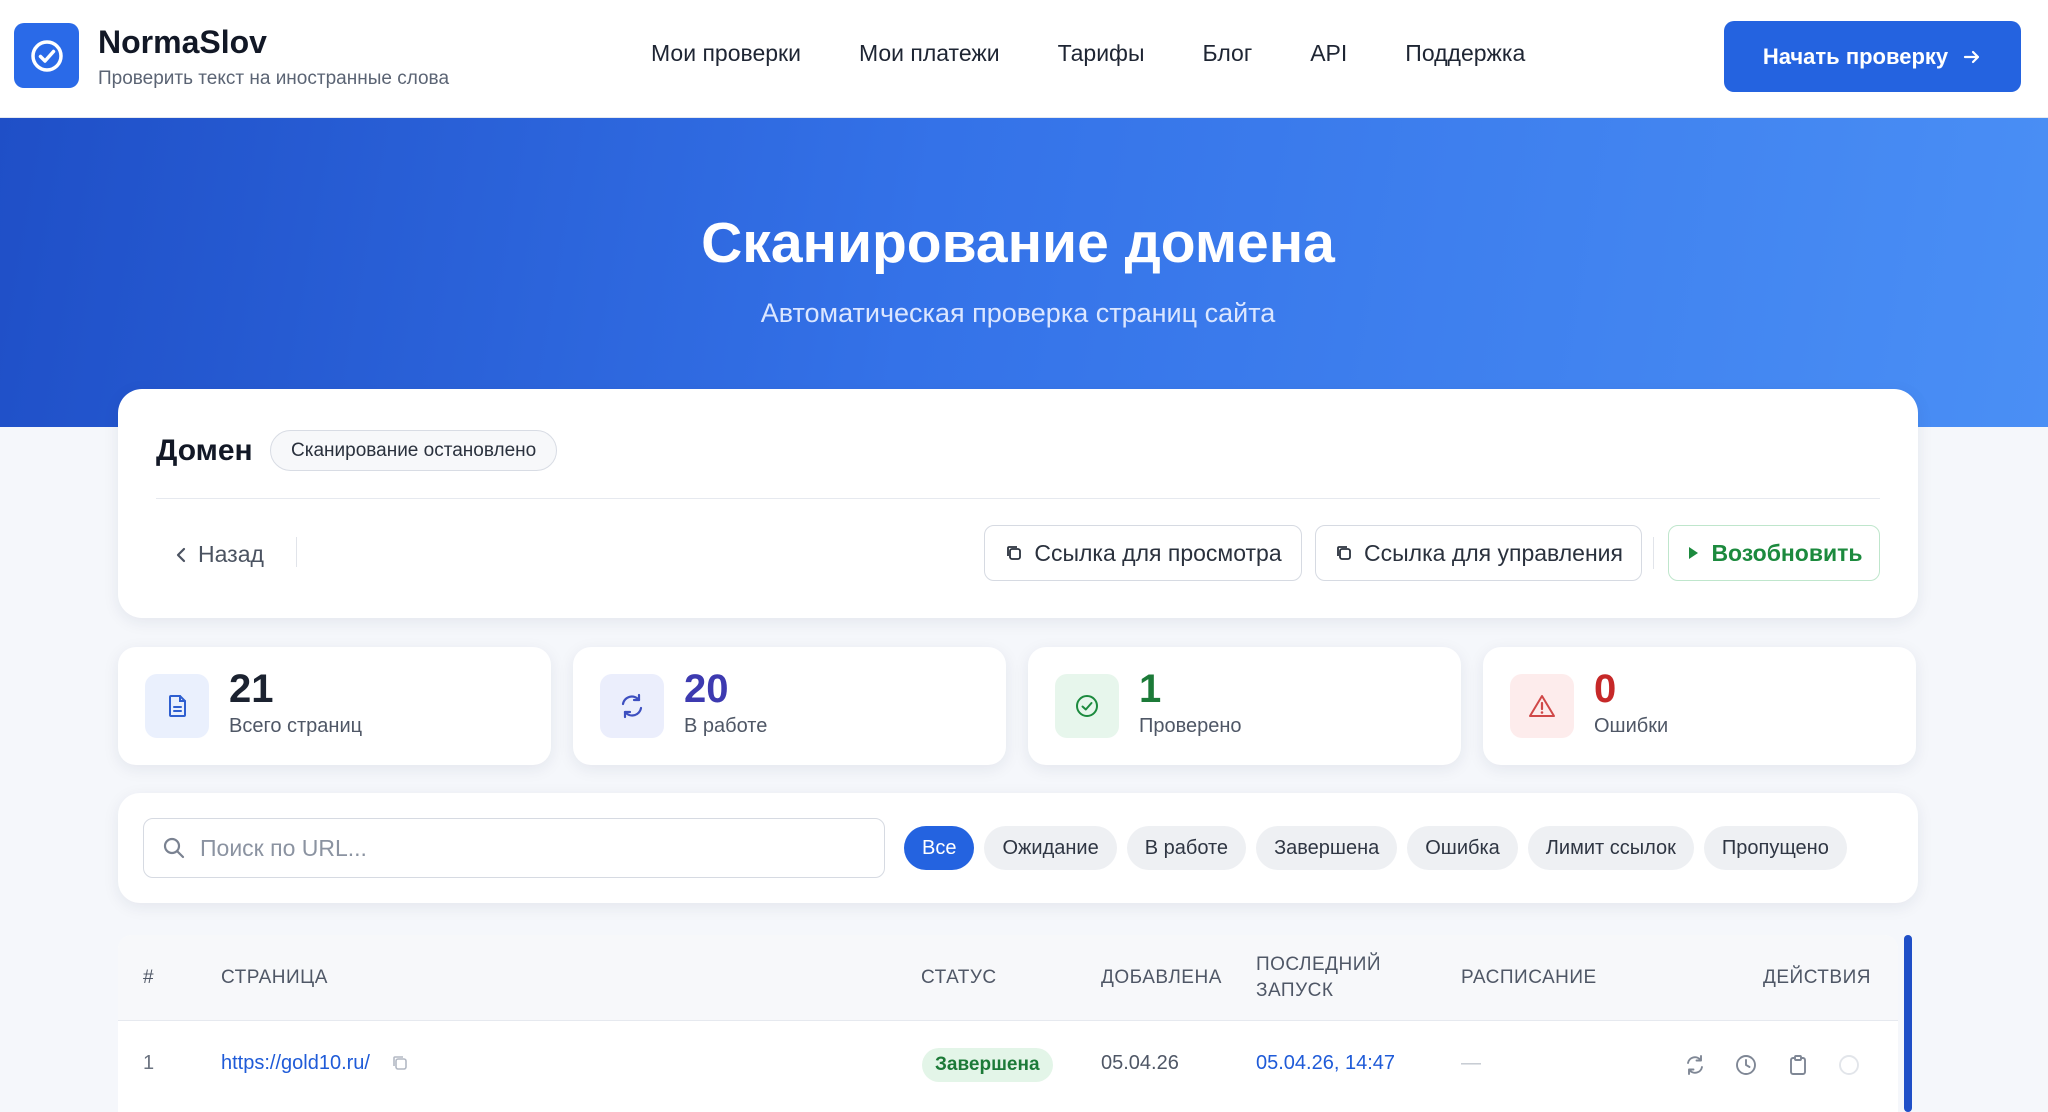 The height and width of the screenshot is (1112, 2048). Describe the element at coordinates (1798, 1065) in the screenshot. I see `clipboard-icon` at that location.